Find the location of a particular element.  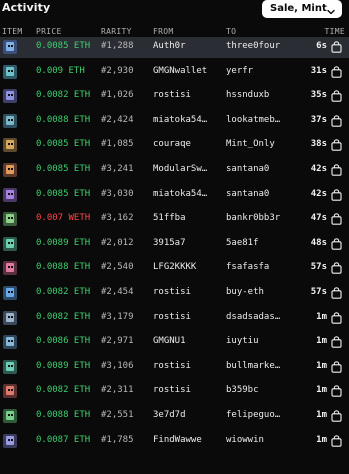

to-address-link: b359bc is located at coordinates (268, 390).